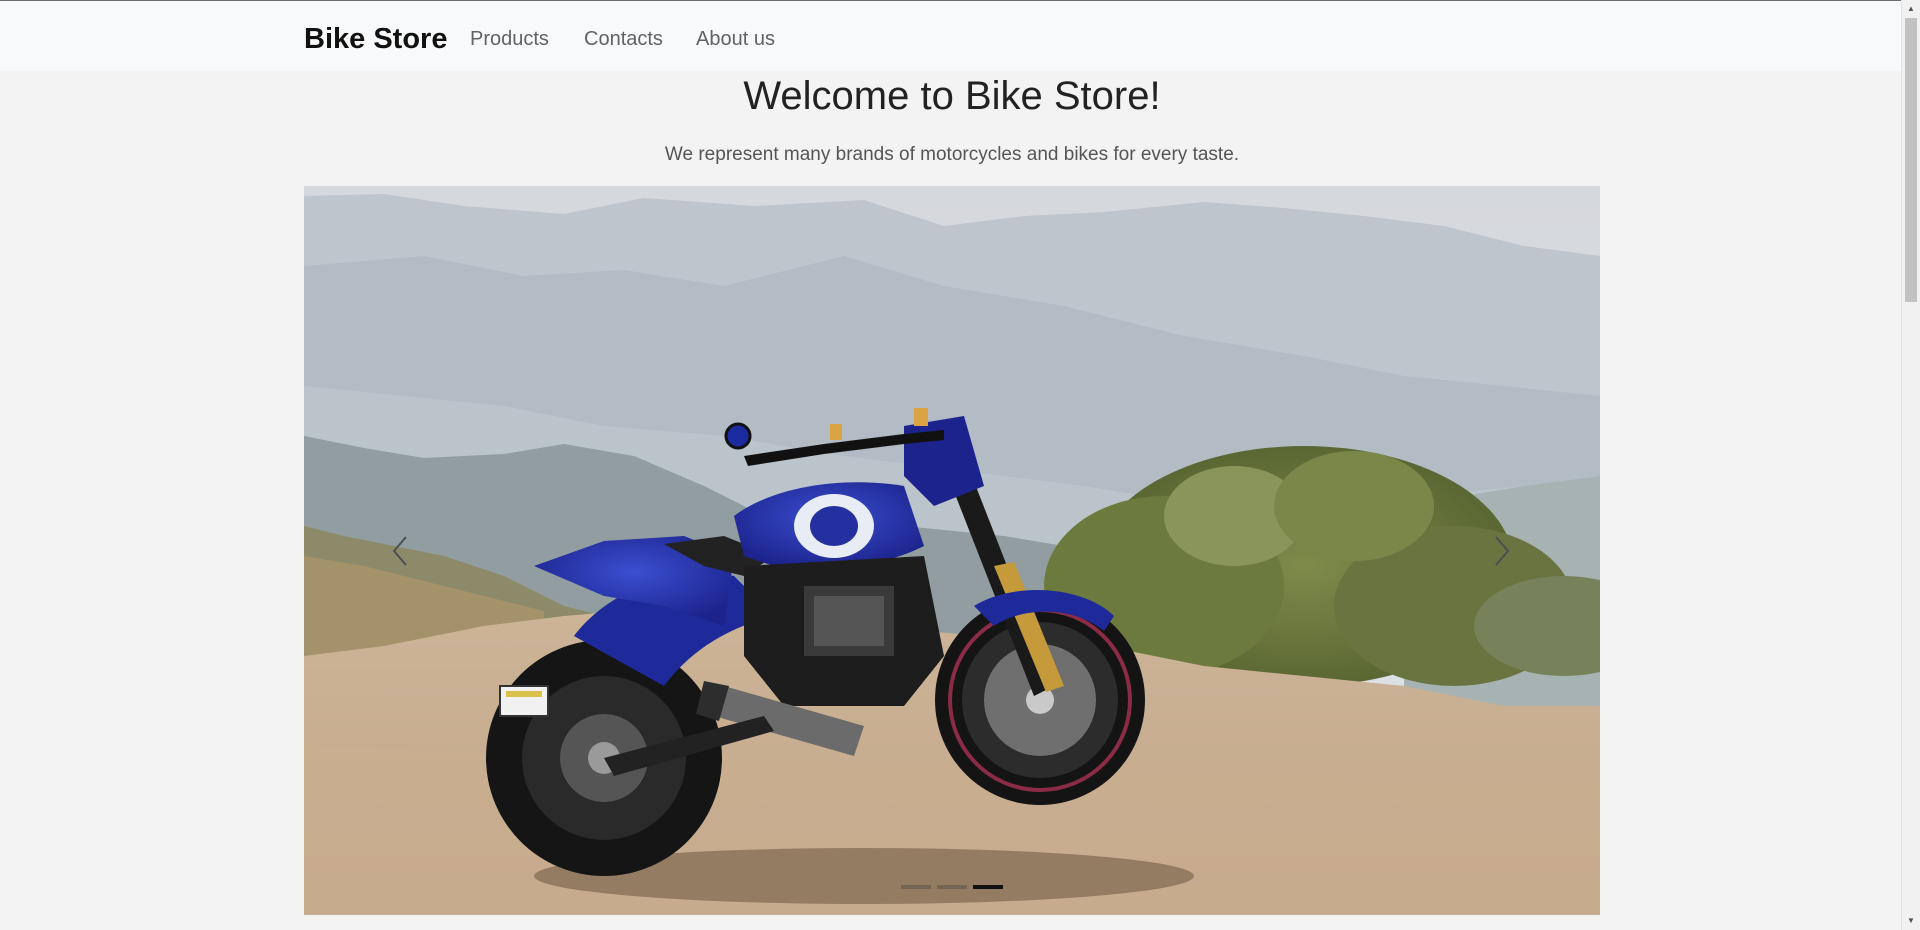  What do you see at coordinates (950, 35) in the screenshot?
I see `navbar: Bike Store Products Contacts About us` at bounding box center [950, 35].